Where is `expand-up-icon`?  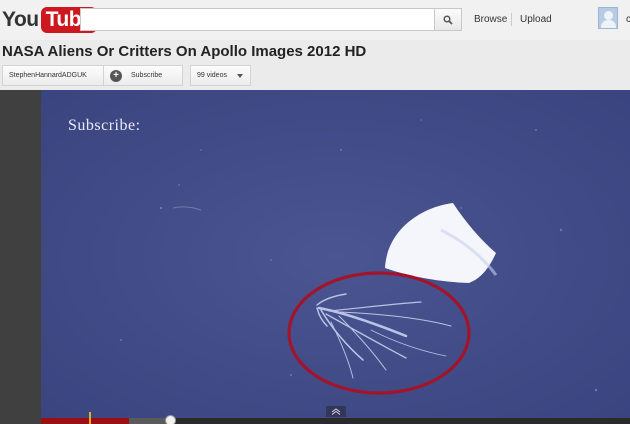
expand-up-icon is located at coordinates (336, 411).